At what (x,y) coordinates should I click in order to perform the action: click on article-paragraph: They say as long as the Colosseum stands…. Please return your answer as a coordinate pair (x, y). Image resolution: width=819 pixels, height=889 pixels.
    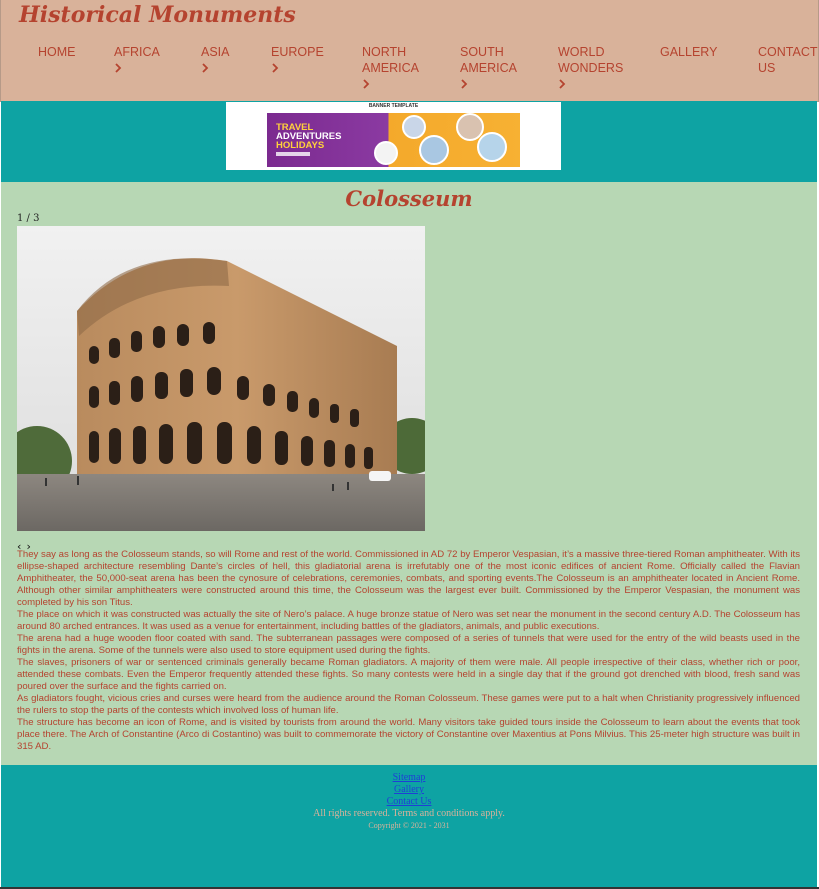
    Looking at the image, I should click on (408, 578).